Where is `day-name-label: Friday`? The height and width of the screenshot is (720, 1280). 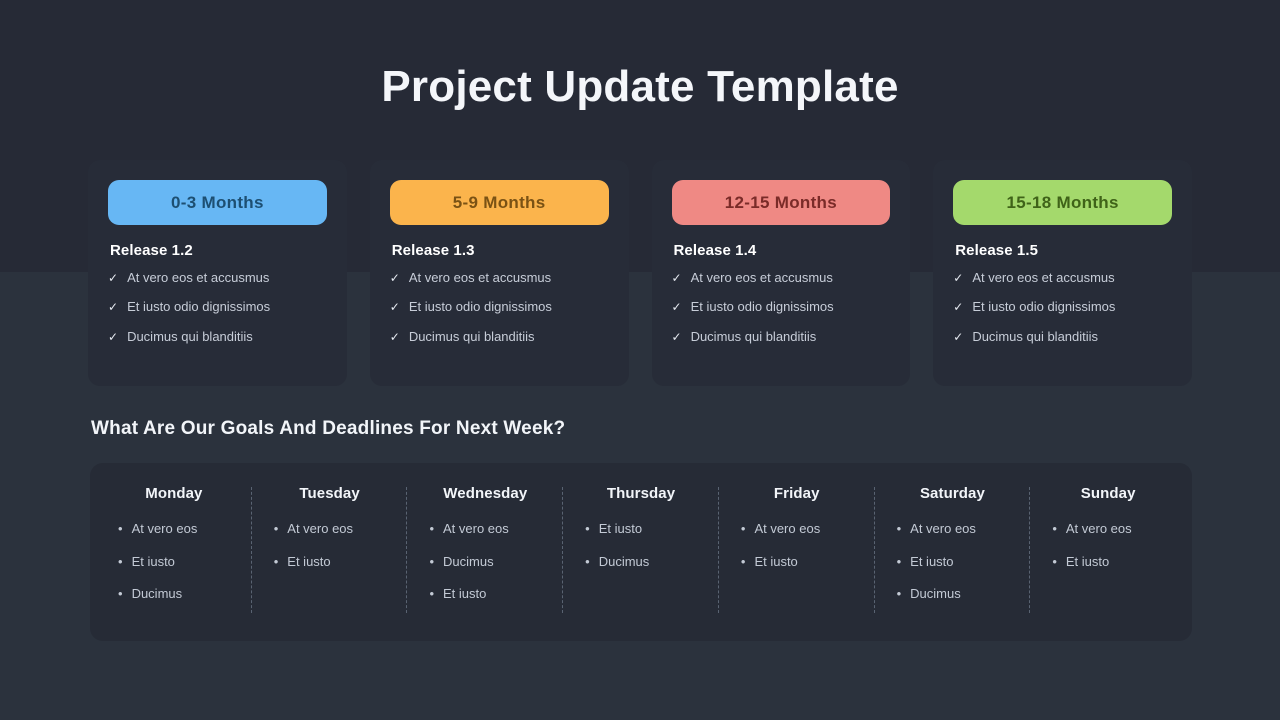
day-name-label: Friday is located at coordinates (796, 493).